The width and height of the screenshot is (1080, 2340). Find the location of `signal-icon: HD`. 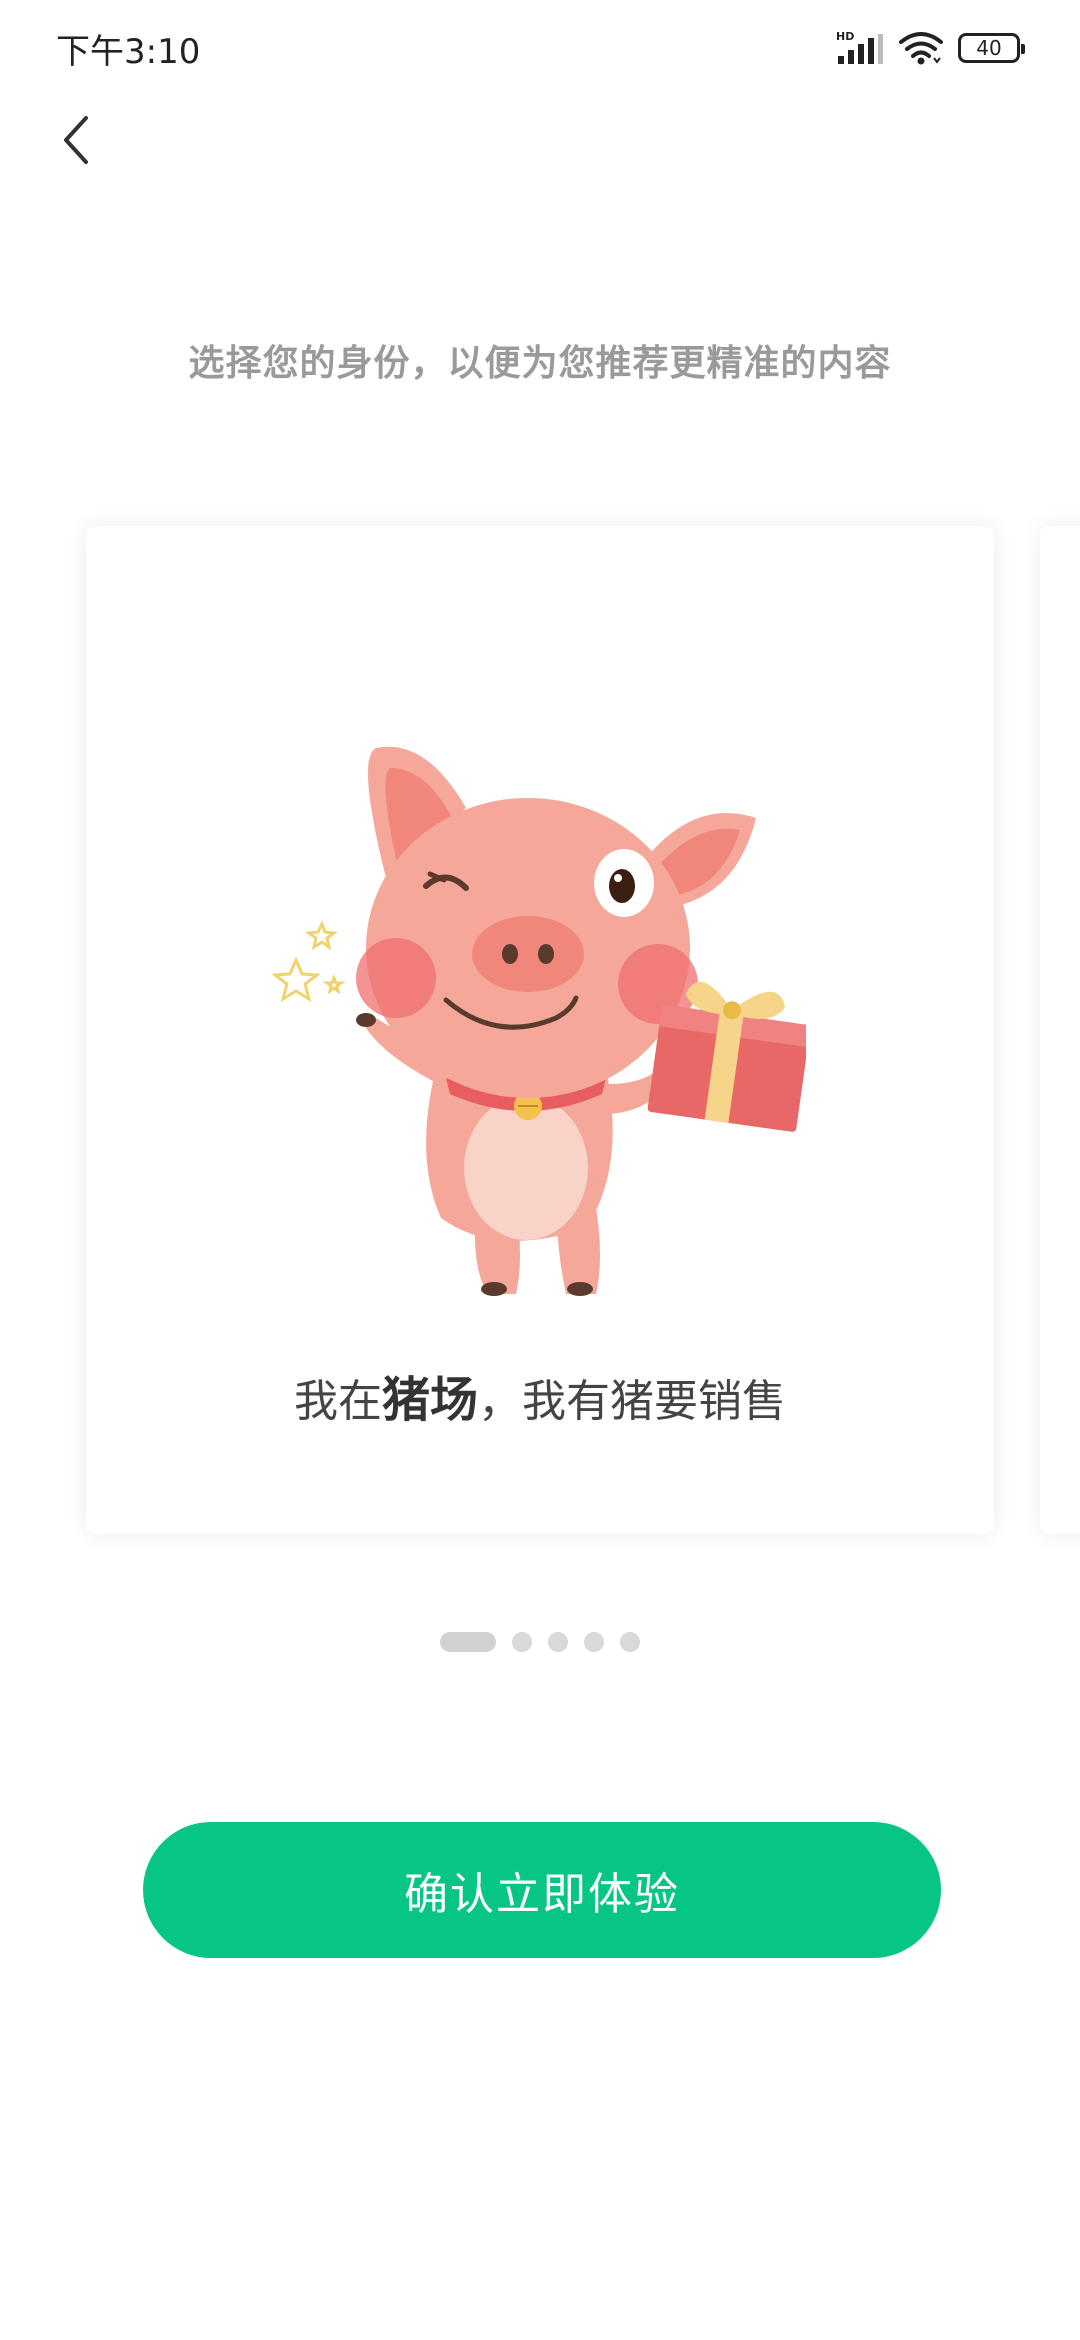

signal-icon: HD is located at coordinates (859, 47).